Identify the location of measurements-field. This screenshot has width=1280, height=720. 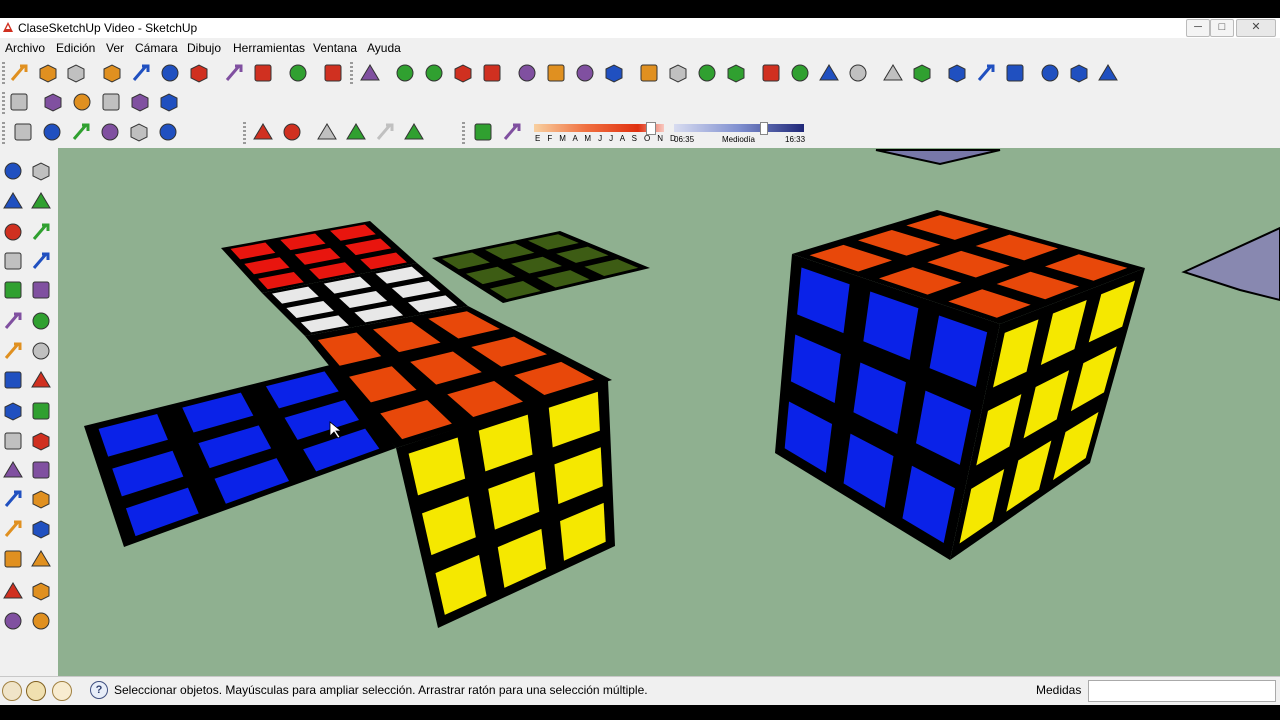
(1182, 691).